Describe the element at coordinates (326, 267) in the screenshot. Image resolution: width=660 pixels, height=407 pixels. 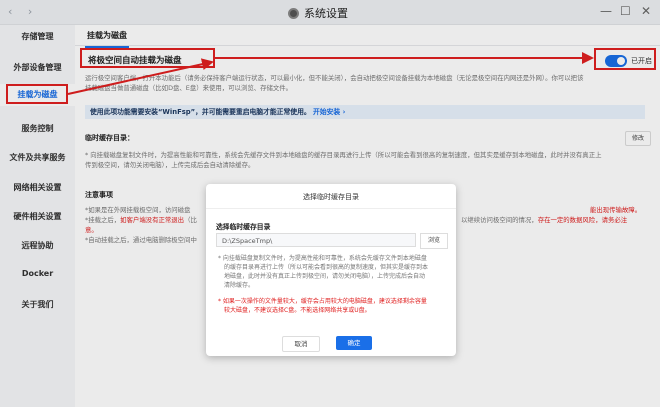
I see `dialog-desc-2: 的缓存目录再进行上传（所以可能会看到很高的复制速度，但其实是缓存到本` at that location.